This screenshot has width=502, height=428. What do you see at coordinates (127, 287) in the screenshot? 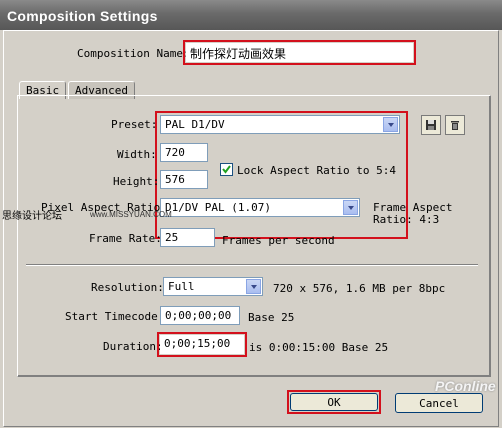
I see `resolution-label: Resolution:` at bounding box center [127, 287].